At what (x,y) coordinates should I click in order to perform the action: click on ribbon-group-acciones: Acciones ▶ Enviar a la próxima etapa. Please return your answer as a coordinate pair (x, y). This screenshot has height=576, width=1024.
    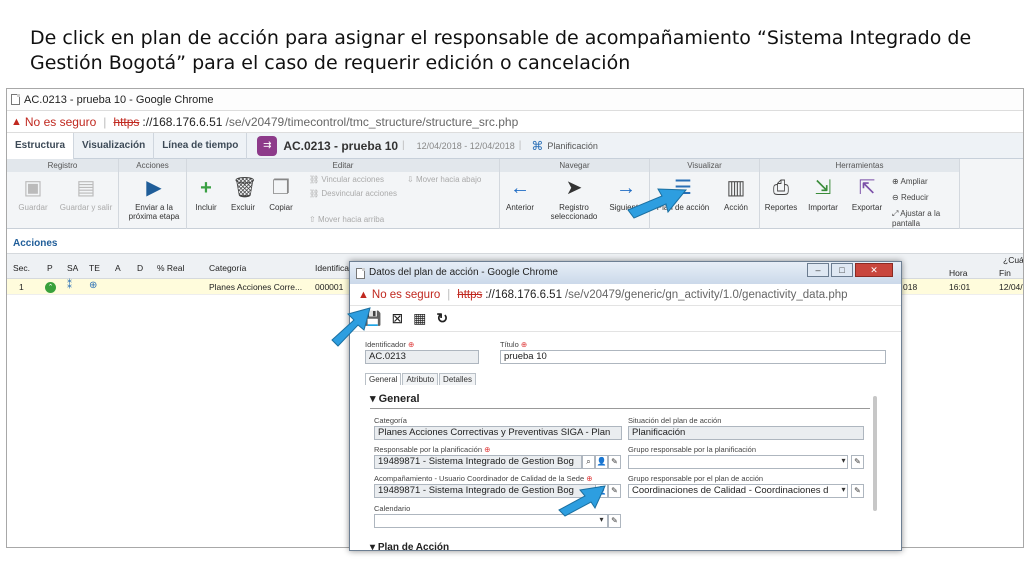
    Looking at the image, I should click on (153, 194).